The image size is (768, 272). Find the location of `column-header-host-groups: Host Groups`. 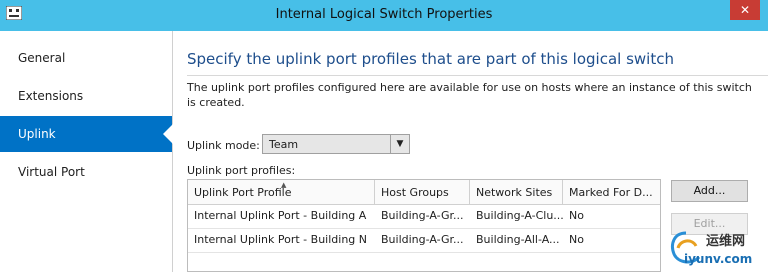

column-header-host-groups: Host Groups is located at coordinates (422, 192).